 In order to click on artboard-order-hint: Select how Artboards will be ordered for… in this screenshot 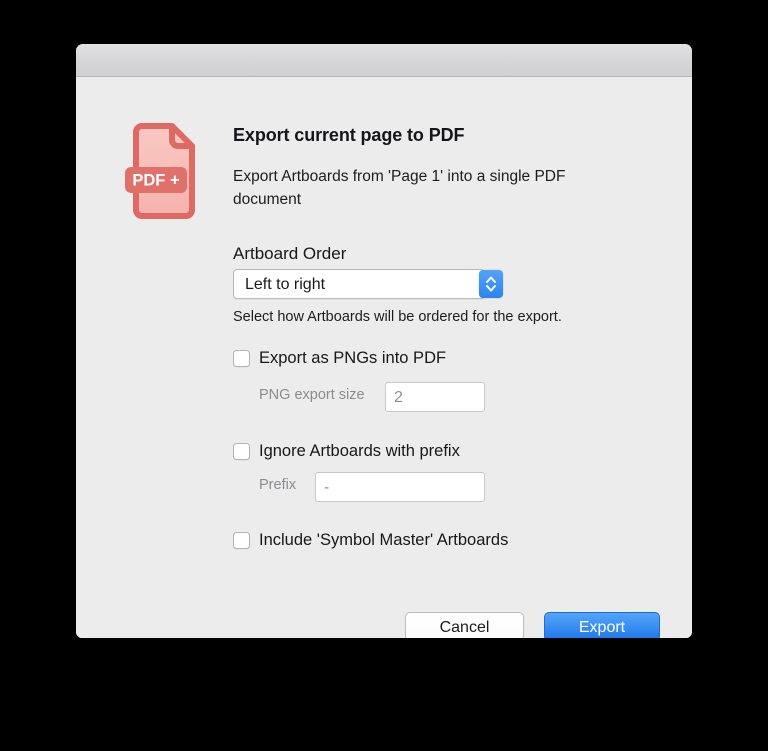, I will do `click(397, 317)`.